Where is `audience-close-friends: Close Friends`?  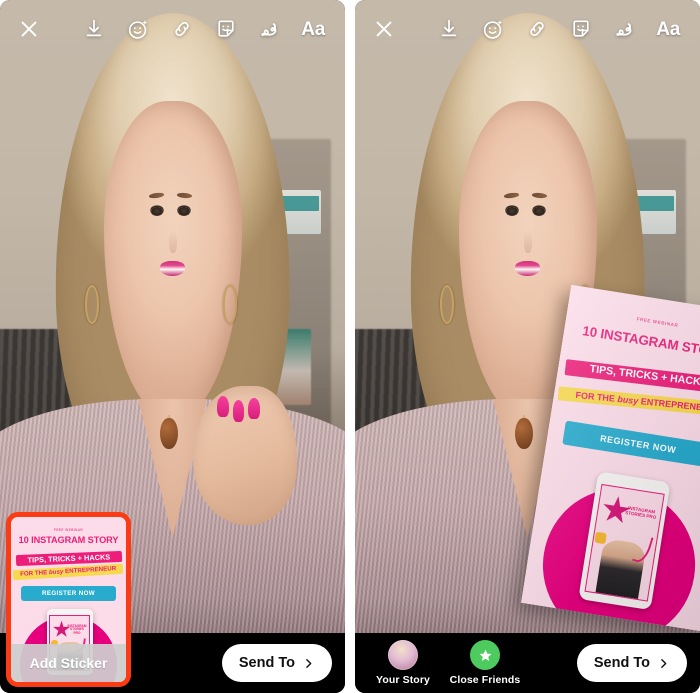 audience-close-friends: Close Friends is located at coordinates (485, 663).